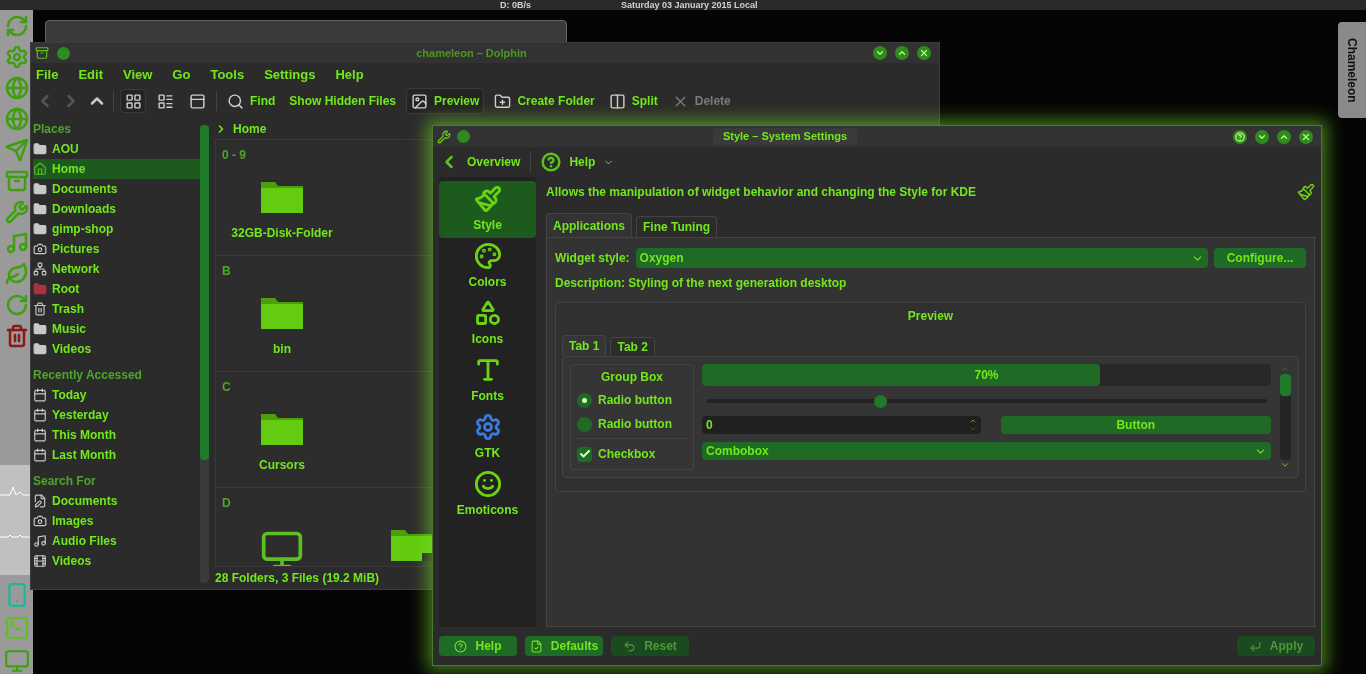 The image size is (1366, 674). I want to click on help-icon, so click(1240, 136).